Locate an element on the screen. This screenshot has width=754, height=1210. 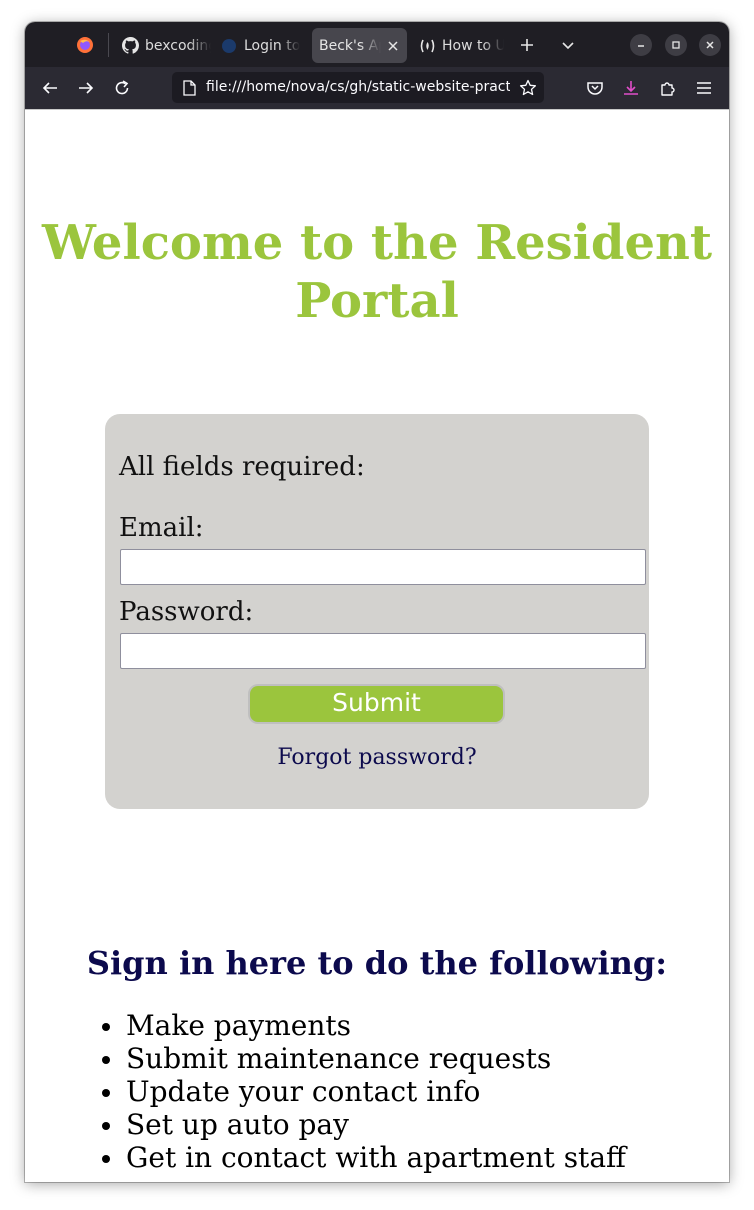
page-title: Welcome to the Resident Portal is located at coordinates (377, 272).